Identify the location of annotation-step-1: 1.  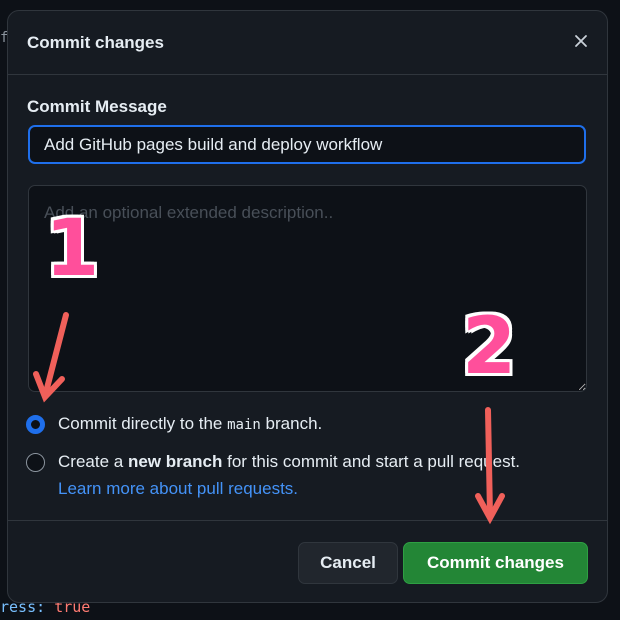
(72, 249).